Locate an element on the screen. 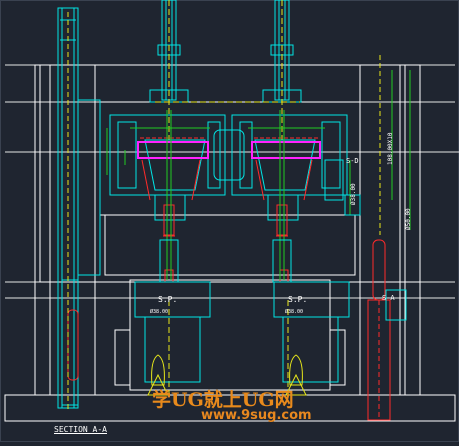  molded-part is located at coordinates (229, 150).